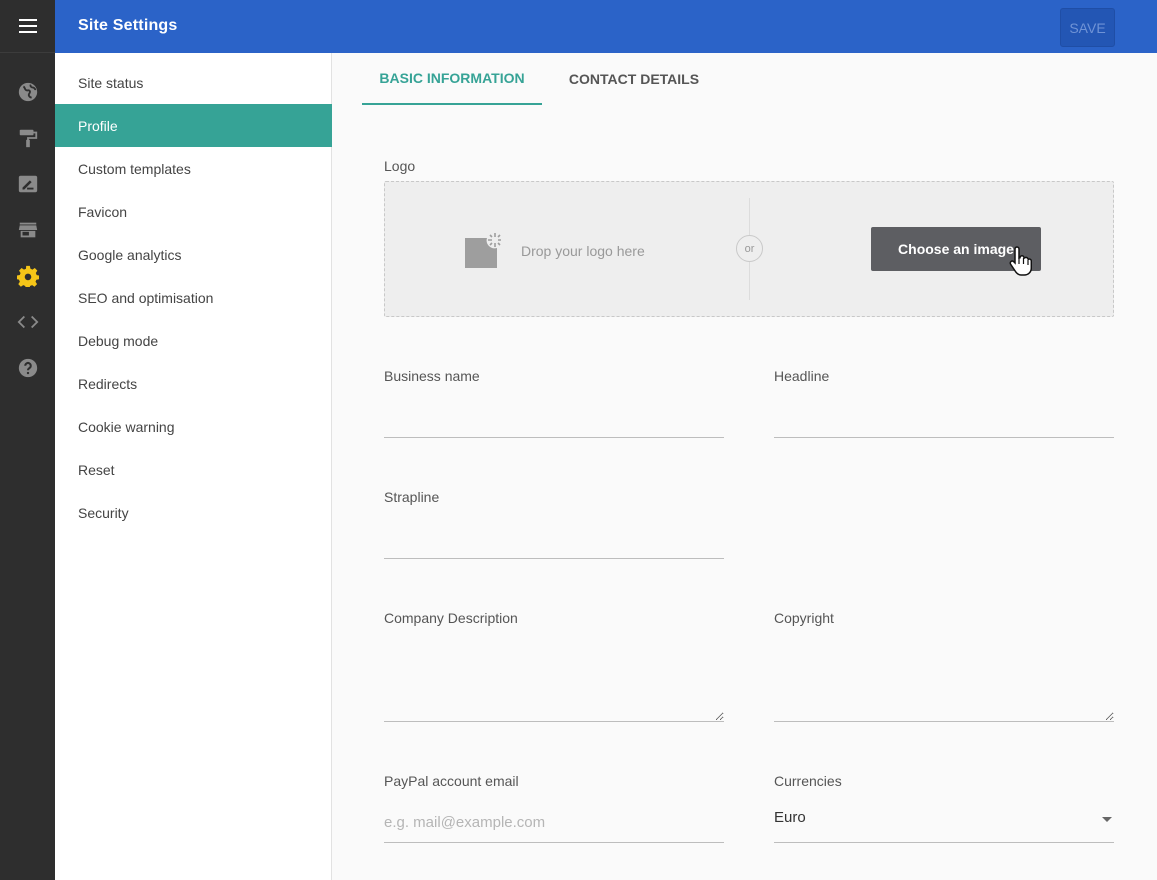 Image resolution: width=1157 pixels, height=880 pixels. I want to click on nav-item-security: Security, so click(193, 512).